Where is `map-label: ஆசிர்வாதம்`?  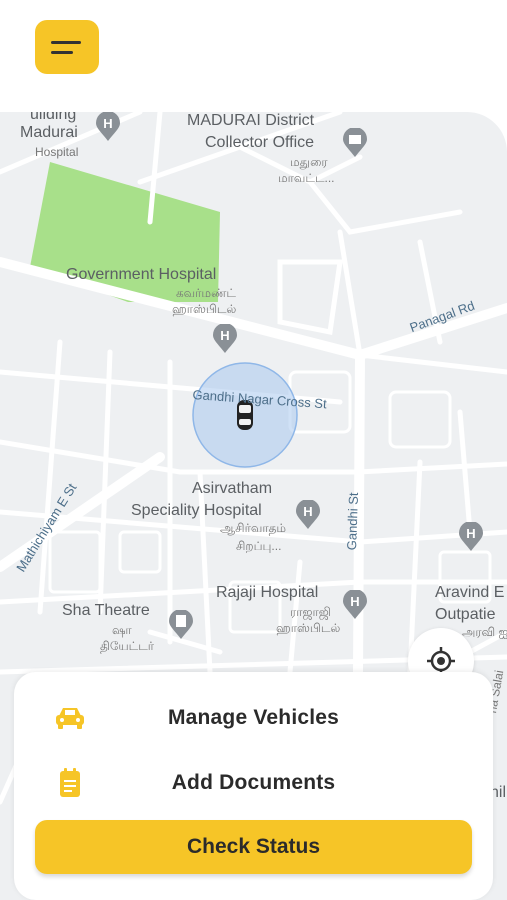
map-label: ஆசிர்வாதம் is located at coordinates (253, 528).